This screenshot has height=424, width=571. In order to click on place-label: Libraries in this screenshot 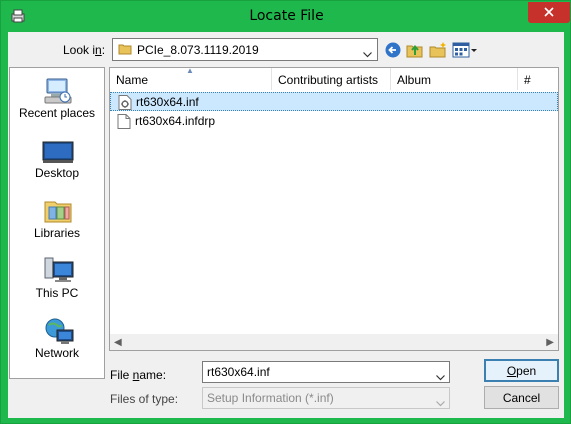, I will do `click(57, 233)`.